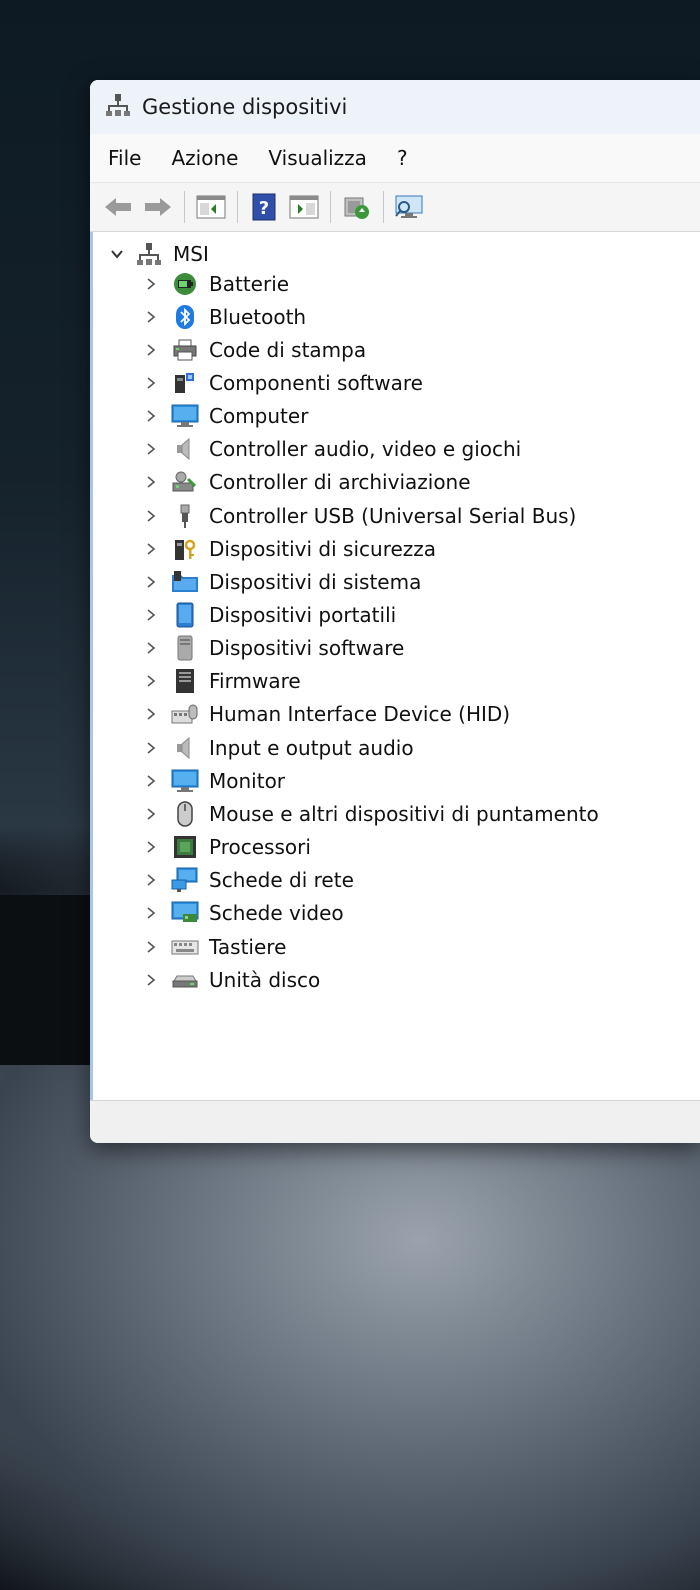 The height and width of the screenshot is (1590, 700). I want to click on tree-item-label: Bluetooth, so click(258, 316).